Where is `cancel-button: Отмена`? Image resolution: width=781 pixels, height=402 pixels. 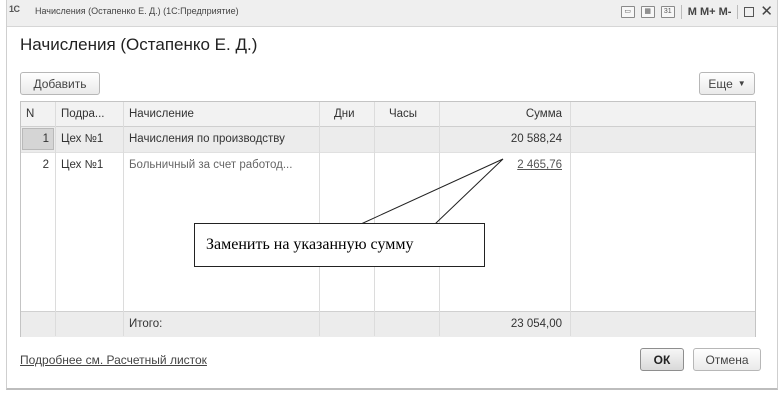
cancel-button: Отмена is located at coordinates (727, 359).